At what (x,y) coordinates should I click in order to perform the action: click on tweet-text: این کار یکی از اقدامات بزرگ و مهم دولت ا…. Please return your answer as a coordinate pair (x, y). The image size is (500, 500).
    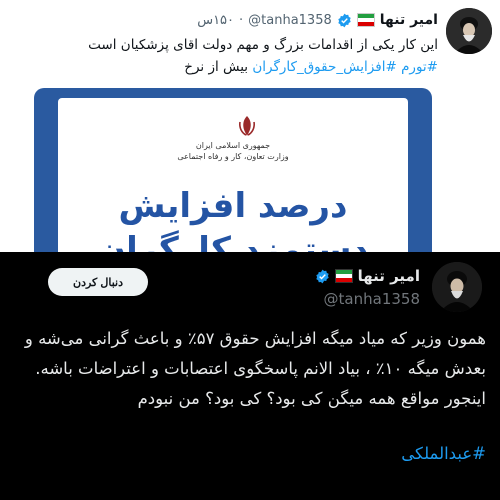
    Looking at the image, I should click on (228, 56).